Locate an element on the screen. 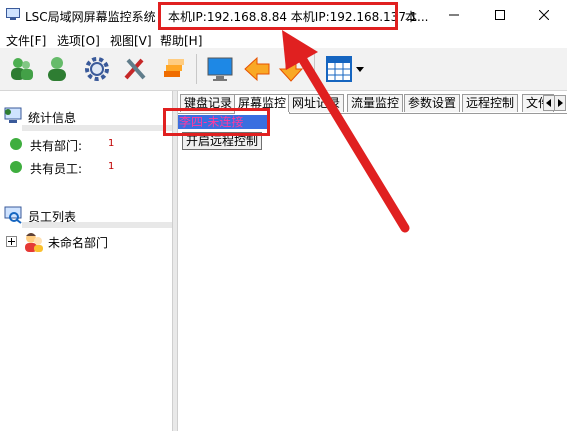 This screenshot has width=567, height=431. calendar-grid-icon is located at coordinates (339, 69).